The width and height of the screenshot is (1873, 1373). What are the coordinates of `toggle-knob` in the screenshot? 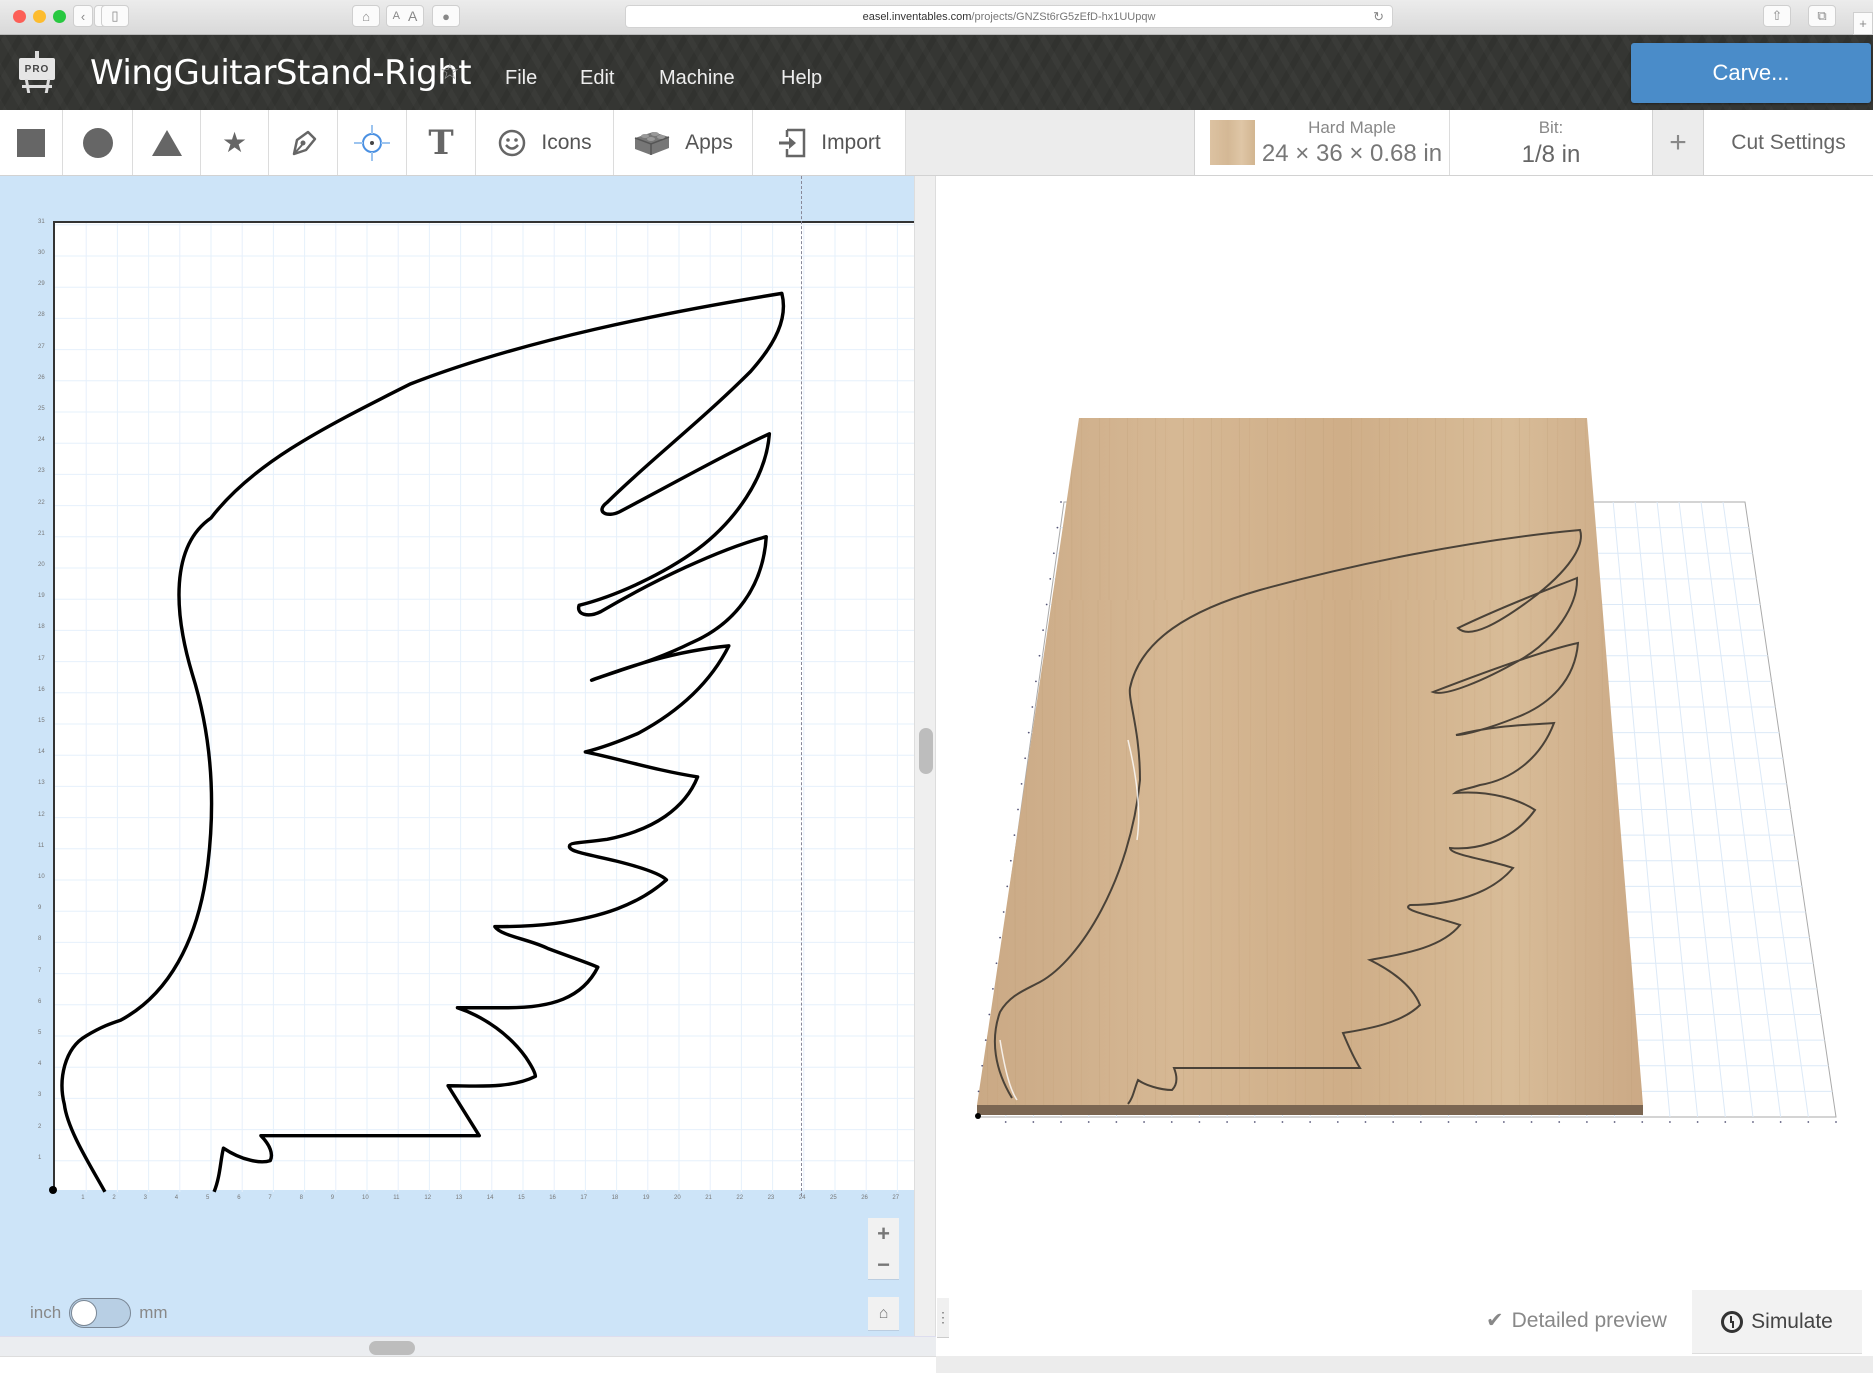 It's located at (84, 1313).